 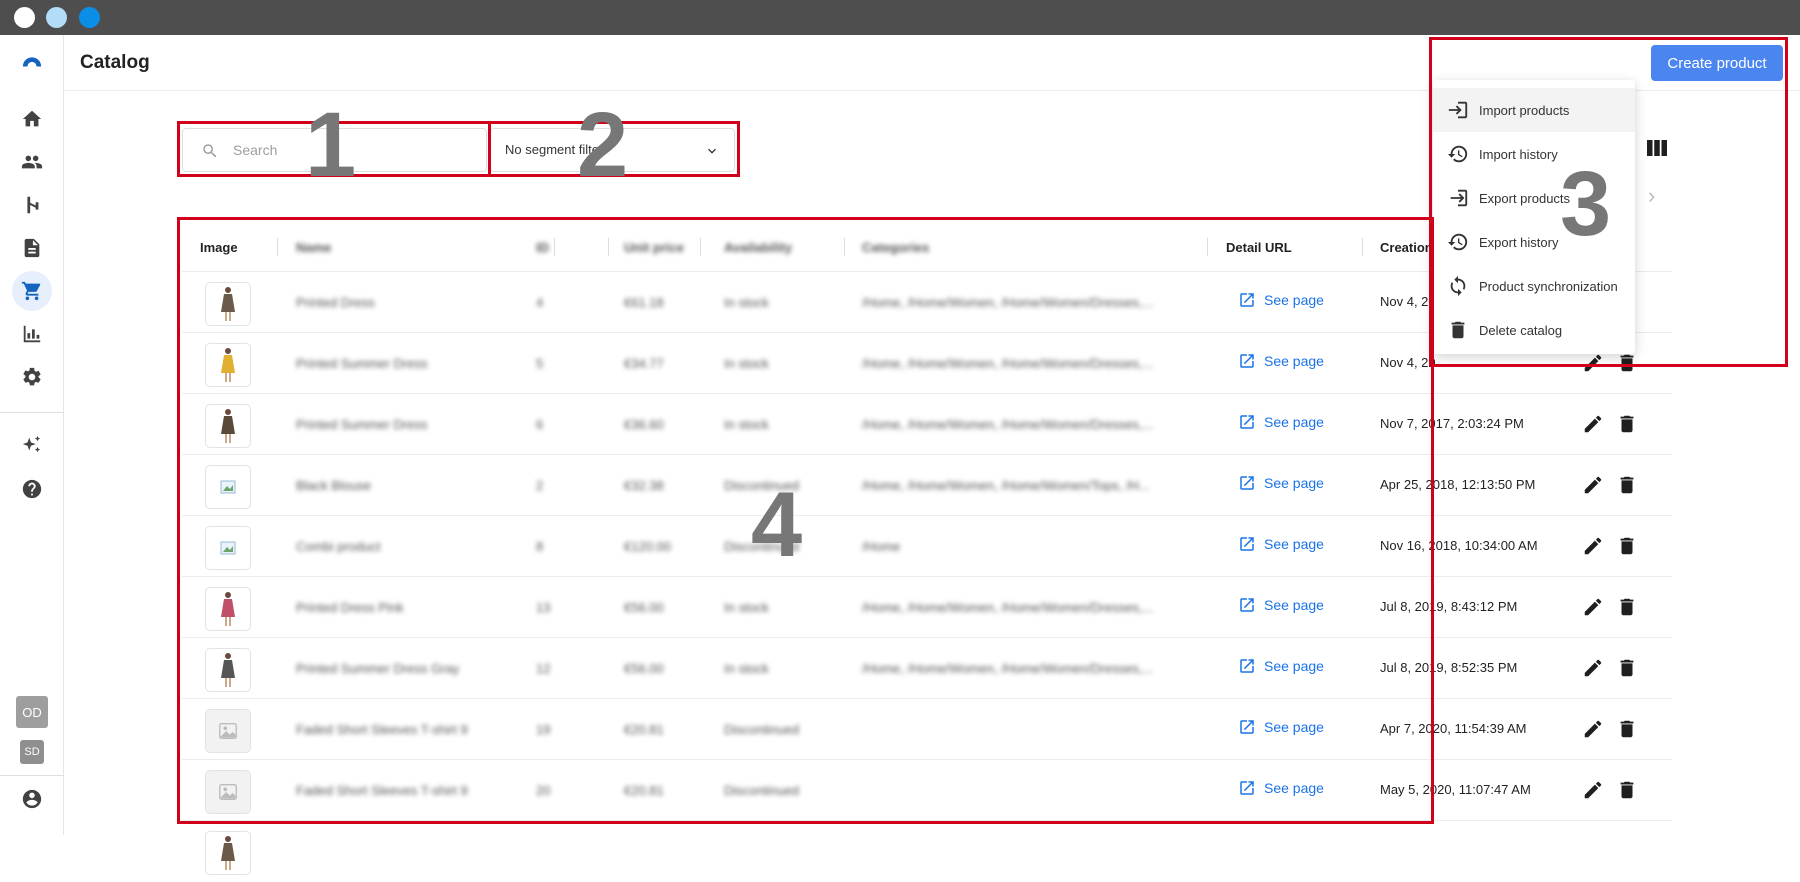 What do you see at coordinates (603, 145) in the screenshot?
I see `annotation-number-2: 2` at bounding box center [603, 145].